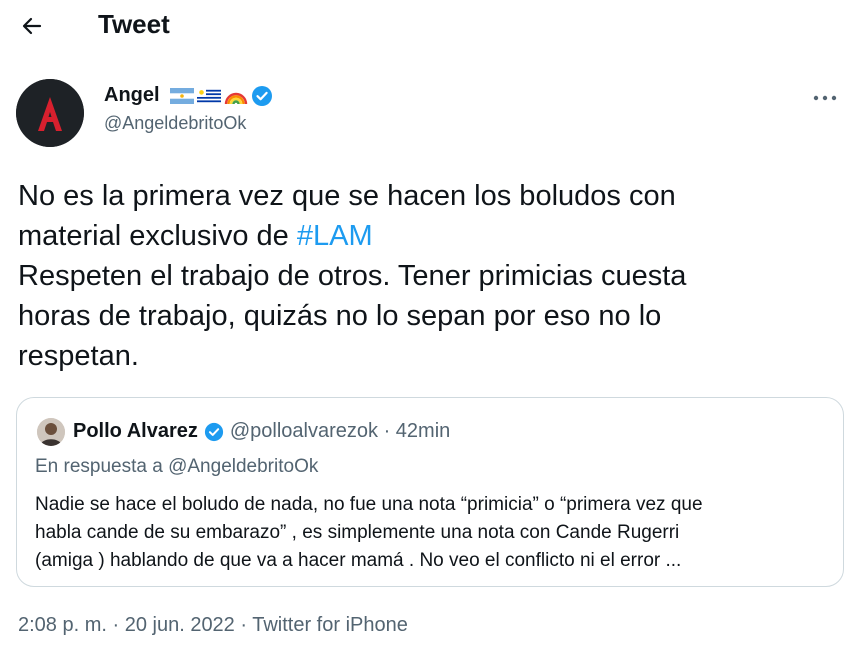 Image resolution: width=862 pixels, height=657 pixels. What do you see at coordinates (175, 123) in the screenshot?
I see `author-handle: @AngeldebritoOk` at bounding box center [175, 123].